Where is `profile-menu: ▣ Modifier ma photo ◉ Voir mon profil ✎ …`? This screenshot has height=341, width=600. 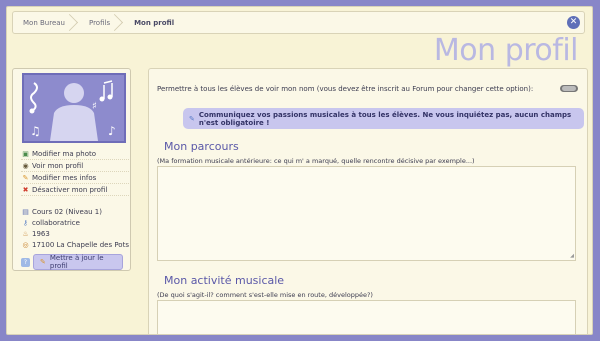
profile-menu: ▣ Modifier ma photo ◉ Voir mon profil ✎ … is located at coordinates (75, 172).